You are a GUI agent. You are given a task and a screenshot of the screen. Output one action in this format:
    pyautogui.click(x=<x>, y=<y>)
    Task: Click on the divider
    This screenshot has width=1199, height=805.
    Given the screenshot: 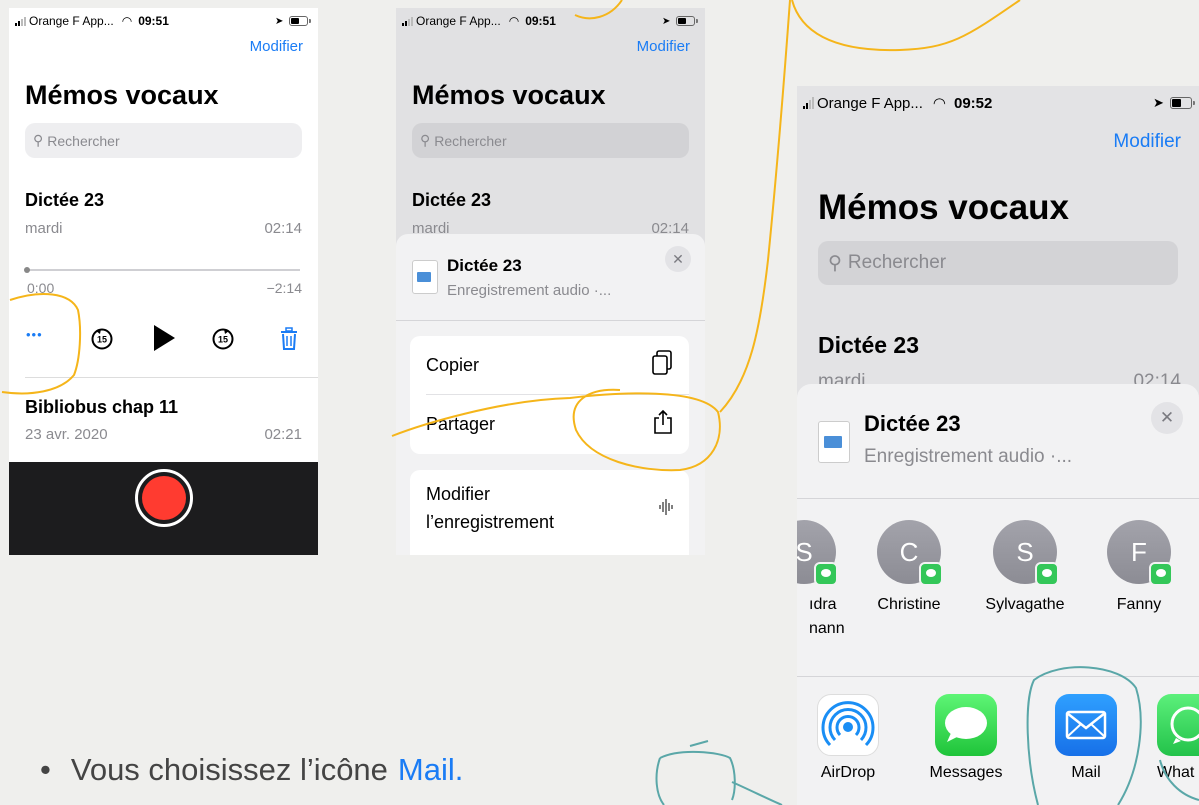 What is the action you would take?
    pyautogui.click(x=171, y=377)
    